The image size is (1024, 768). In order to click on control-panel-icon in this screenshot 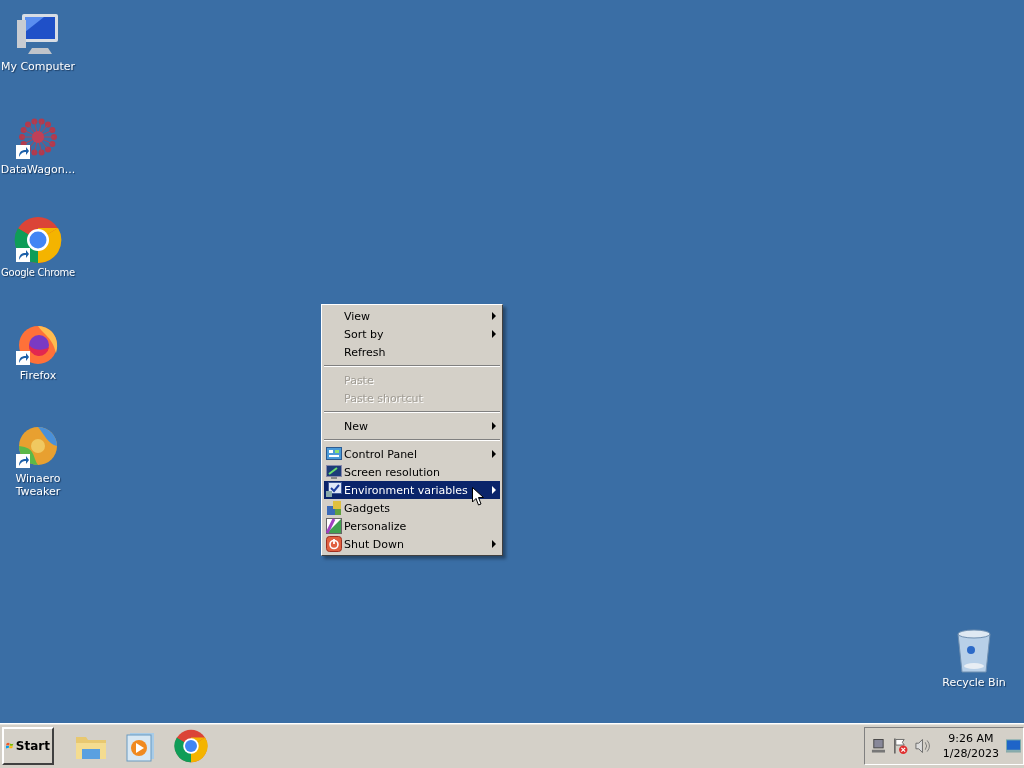, I will do `click(334, 454)`.